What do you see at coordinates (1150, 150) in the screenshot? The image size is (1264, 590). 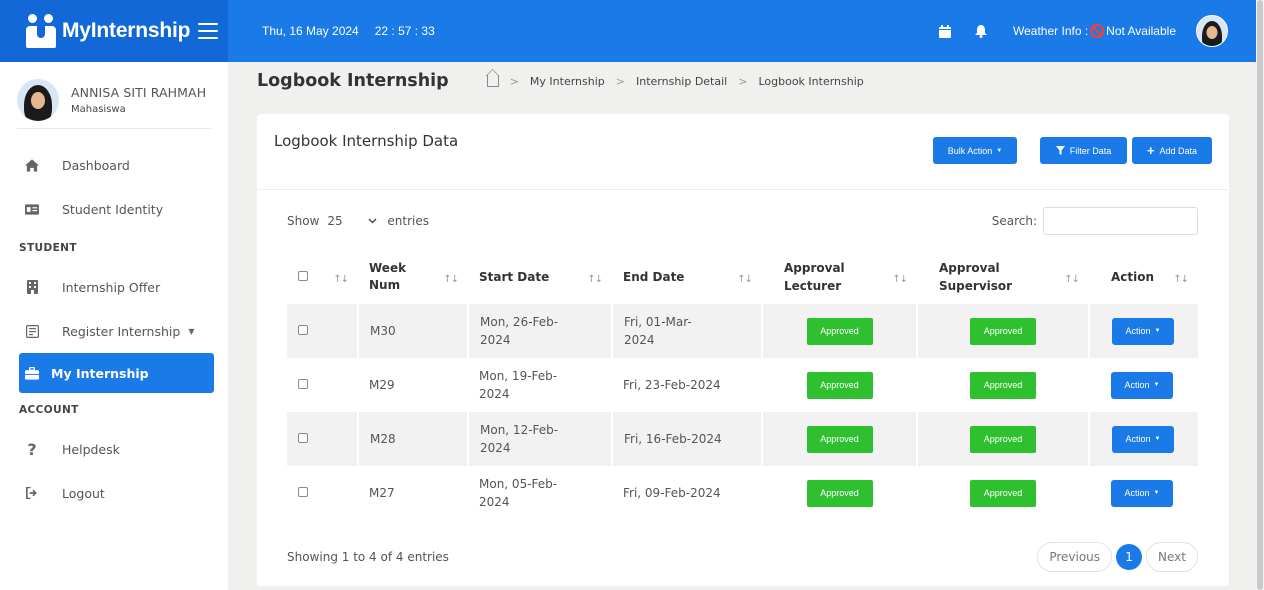 I see `plus-icon: +` at bounding box center [1150, 150].